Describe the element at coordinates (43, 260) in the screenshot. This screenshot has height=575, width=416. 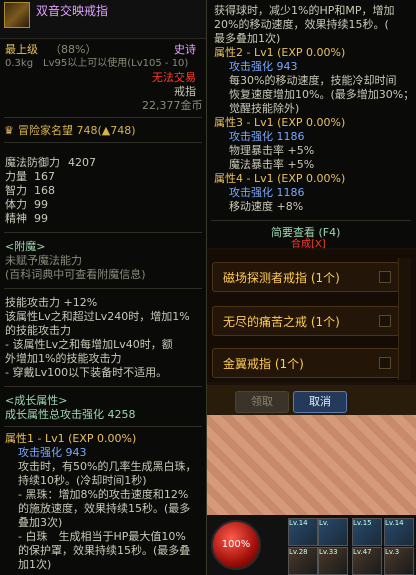
I see `enchant-none: 未赋予魔法能力` at that location.